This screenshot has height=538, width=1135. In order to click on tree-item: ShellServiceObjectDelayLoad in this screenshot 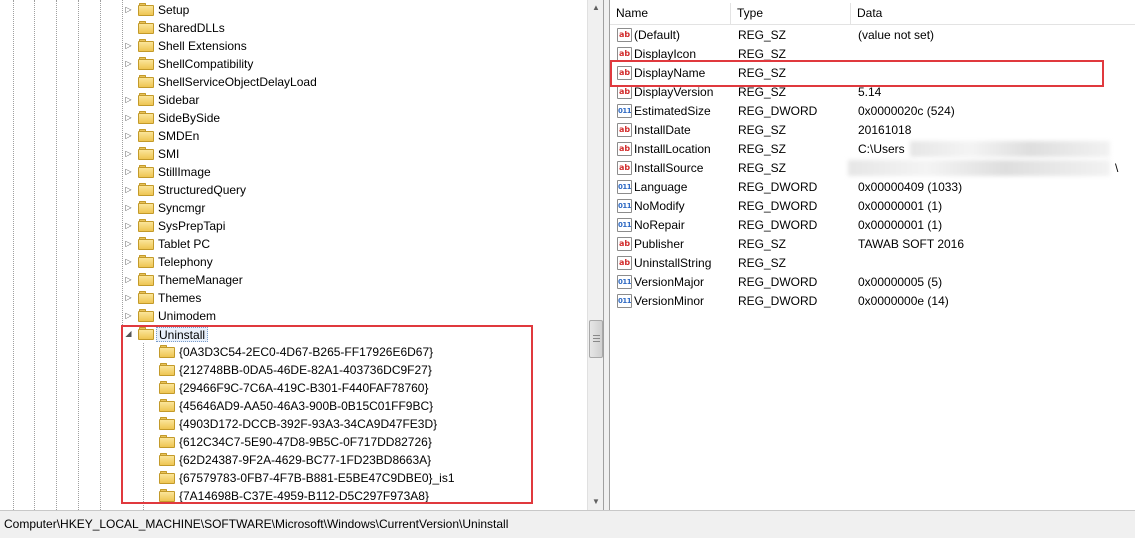, I will do `click(290, 82)`.